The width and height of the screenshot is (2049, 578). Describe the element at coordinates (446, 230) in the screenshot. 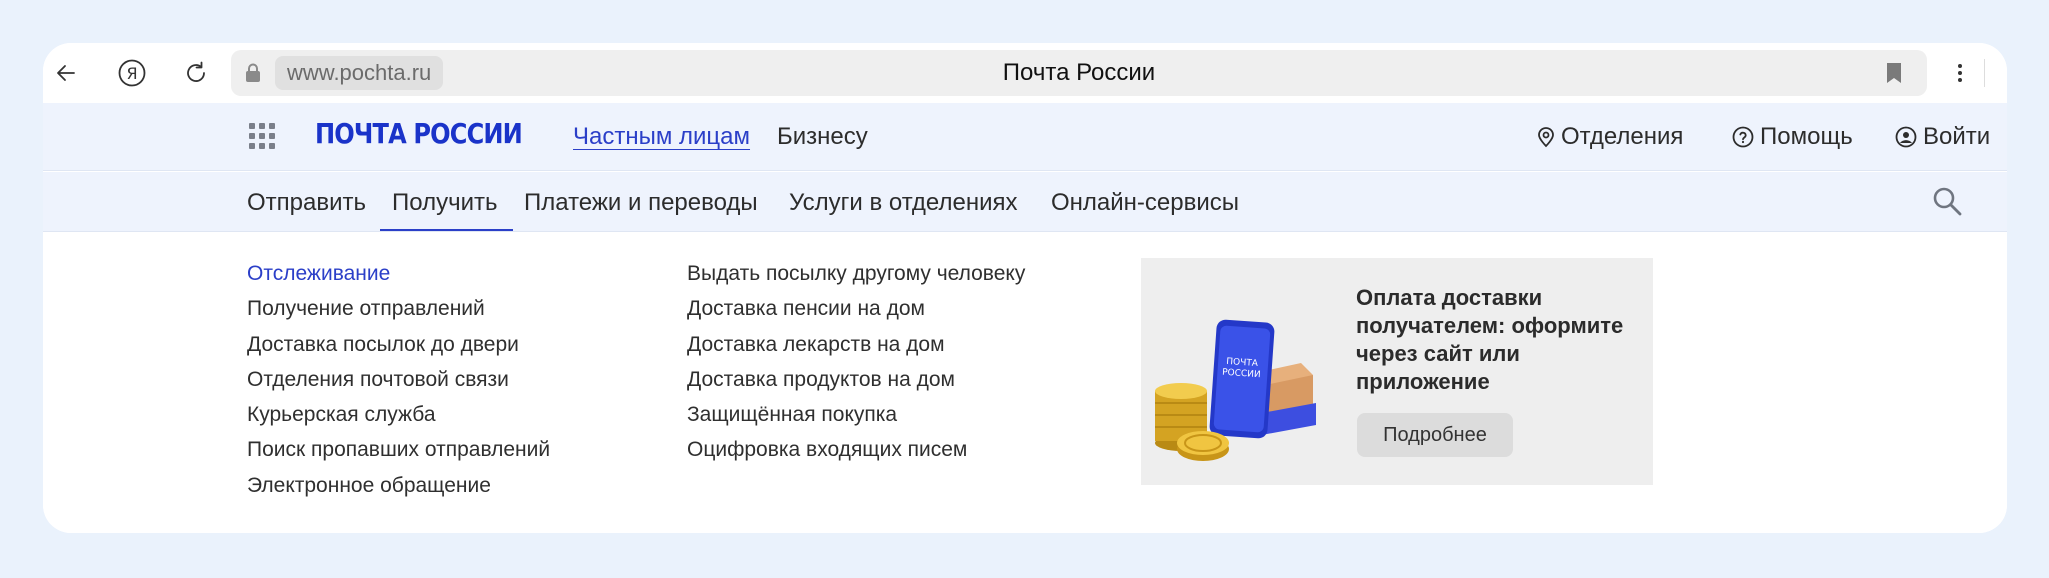

I see `active-tab-indicator` at that location.